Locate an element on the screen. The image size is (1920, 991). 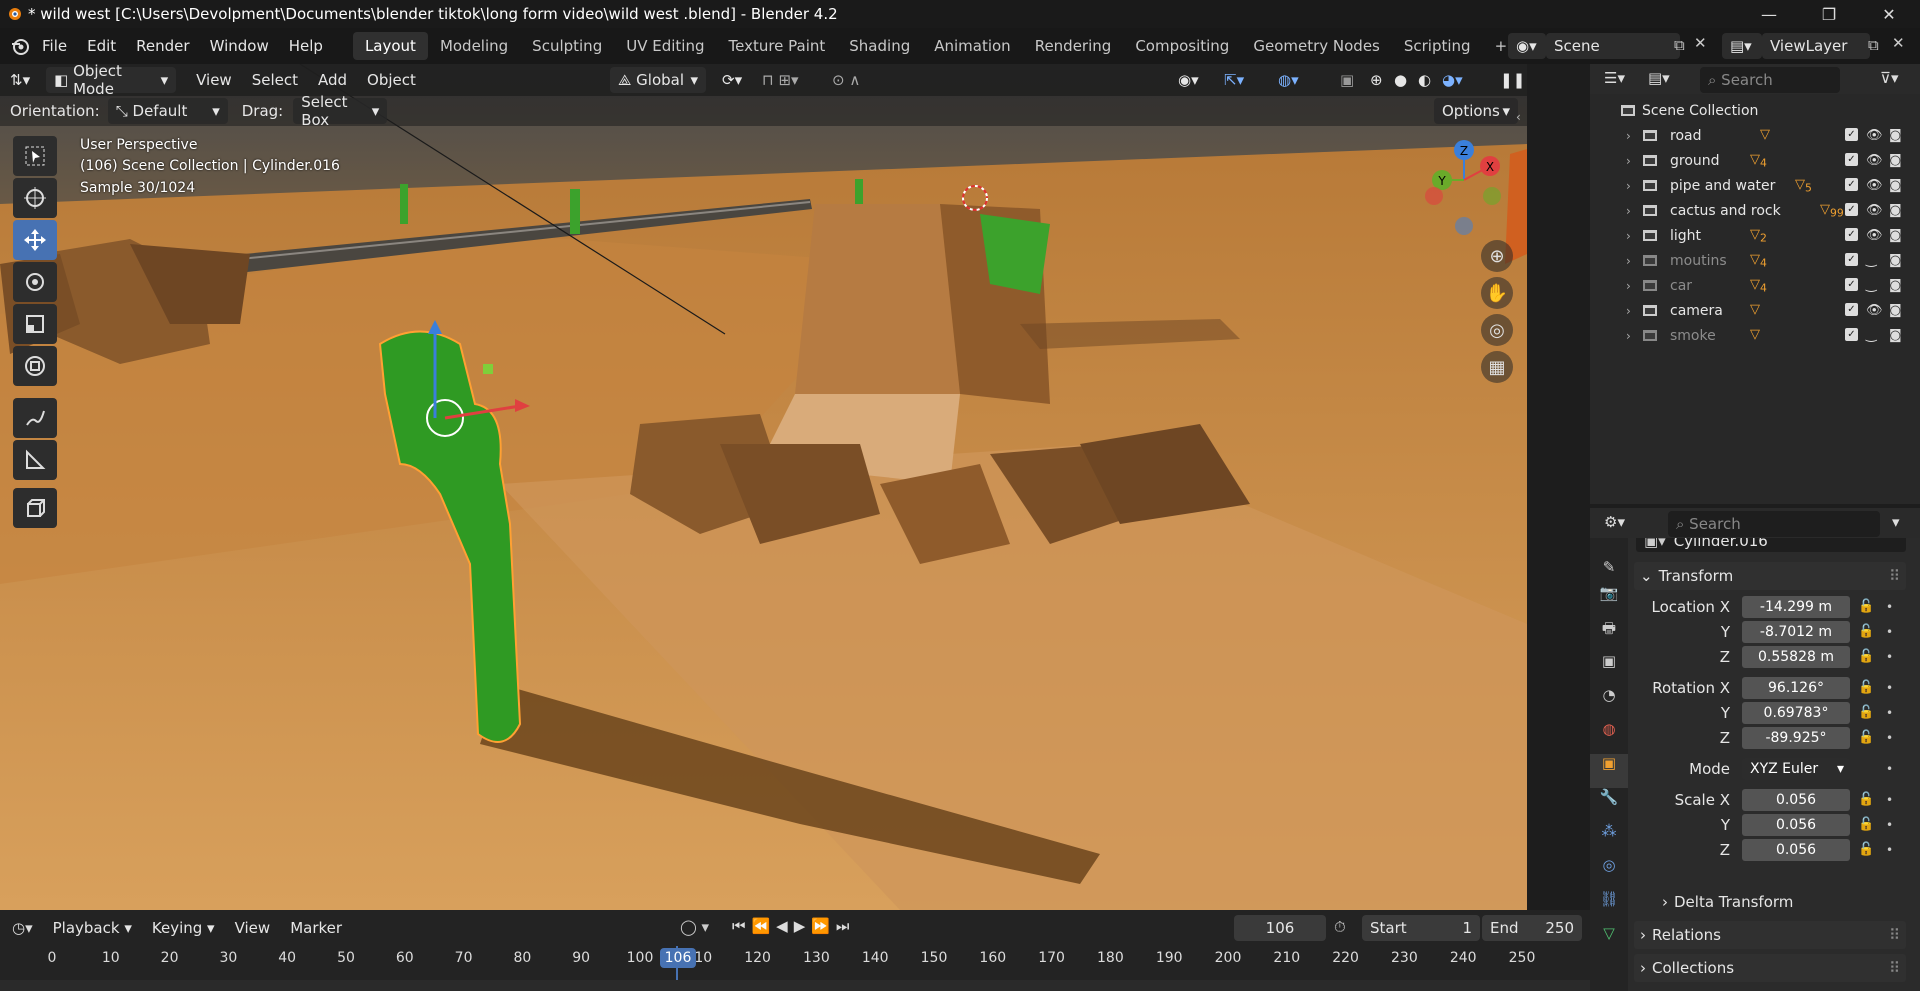
options-dropdown: Options ▾ is located at coordinates (1476, 111).